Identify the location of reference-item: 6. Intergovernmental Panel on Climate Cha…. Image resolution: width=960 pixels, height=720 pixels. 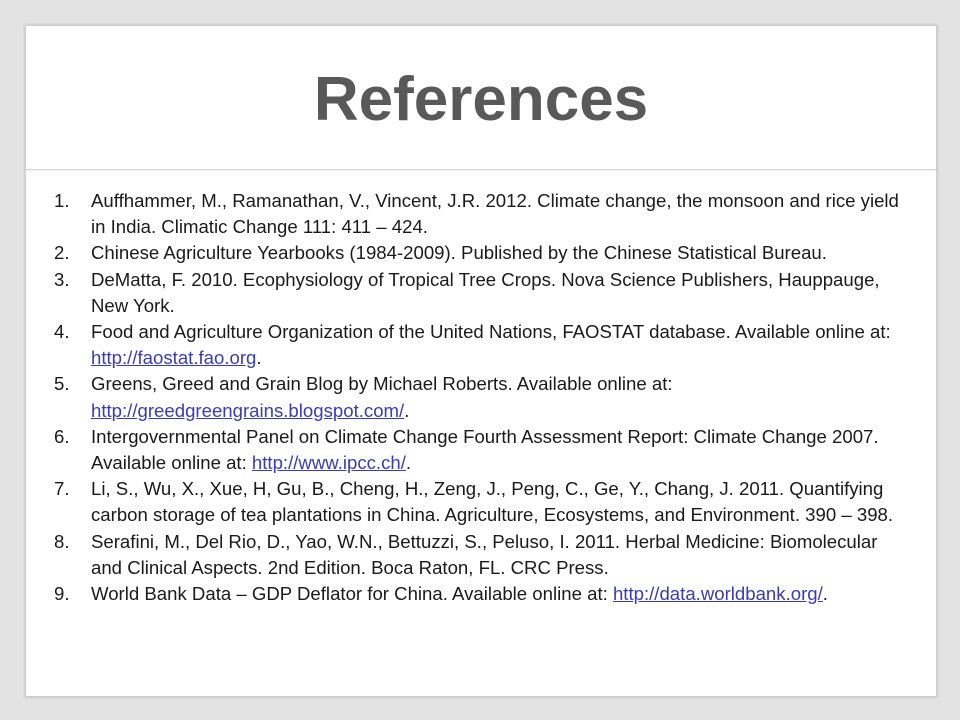
(476, 450).